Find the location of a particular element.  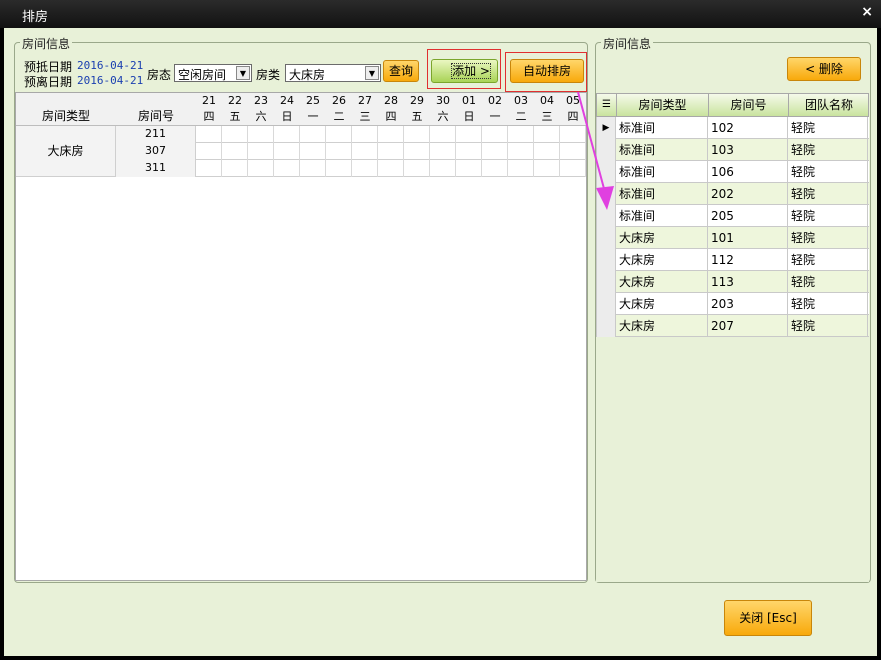

date-column-header: 27 三 is located at coordinates (365, 109).